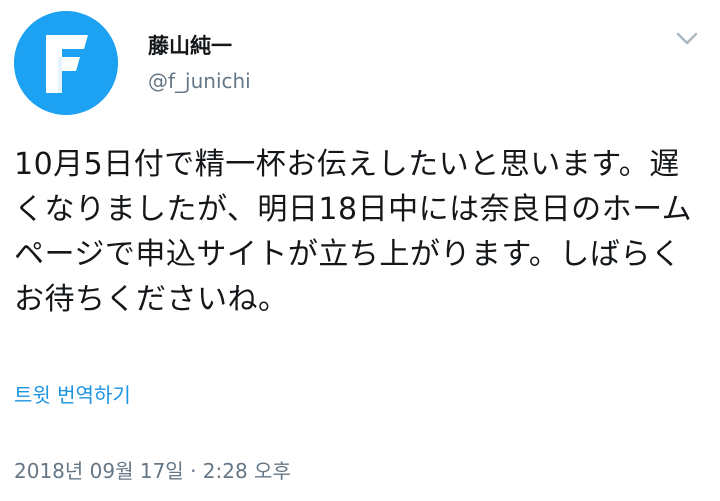 This screenshot has height=501, width=720. Describe the element at coordinates (190, 46) in the screenshot. I see `display-name: 藤山純一` at that location.